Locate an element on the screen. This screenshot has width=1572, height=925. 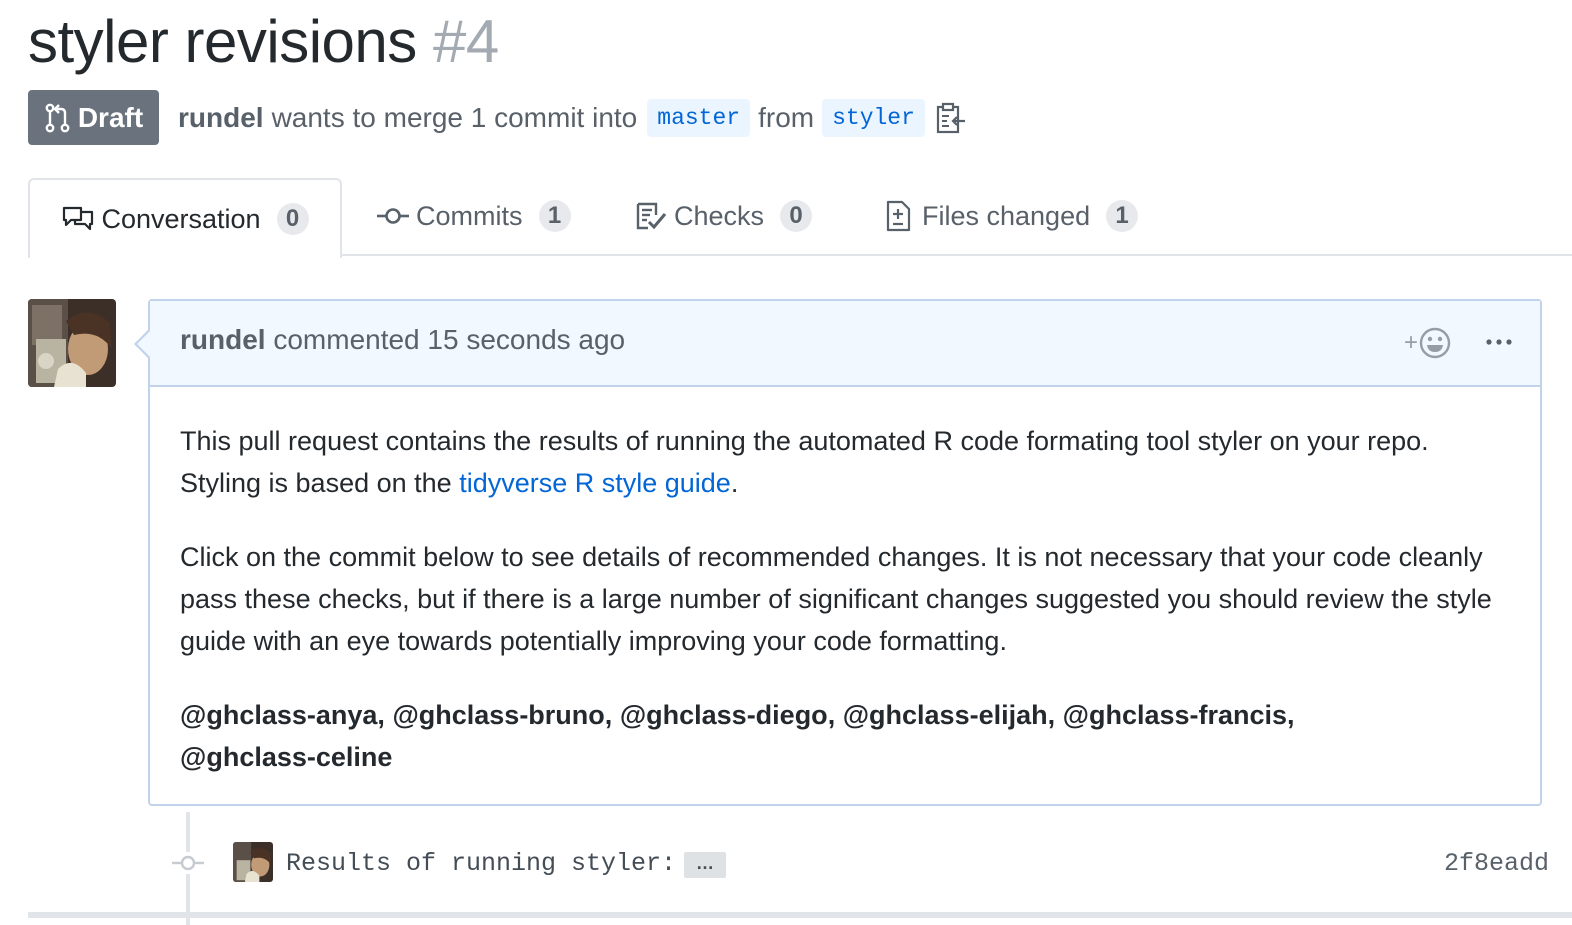
draft-status-badge: Draft is located at coordinates (93, 117).